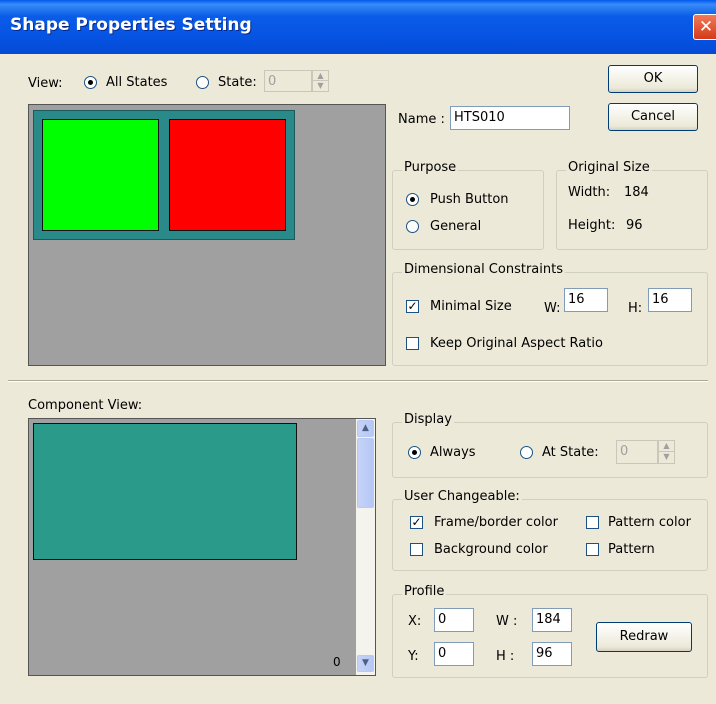  Describe the element at coordinates (454, 620) in the screenshot. I see `profile-x-input: 0` at that location.